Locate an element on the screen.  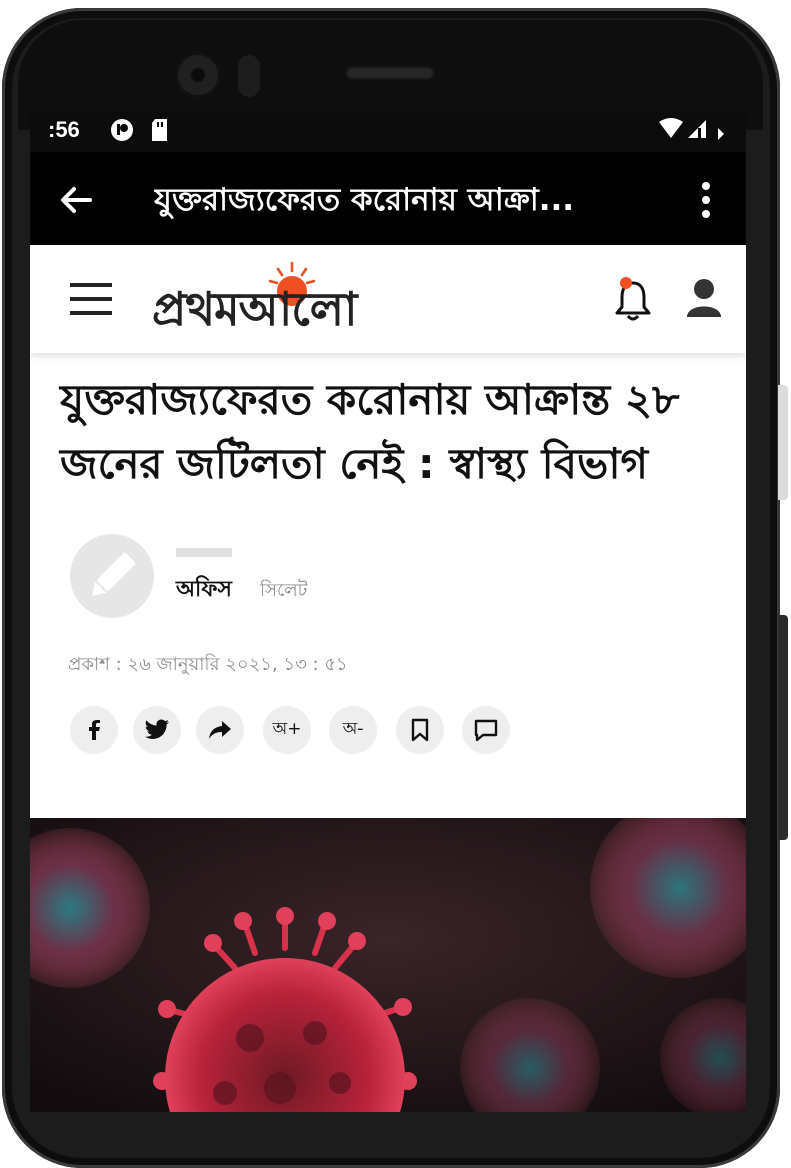
wifi-icon is located at coordinates (671, 131).